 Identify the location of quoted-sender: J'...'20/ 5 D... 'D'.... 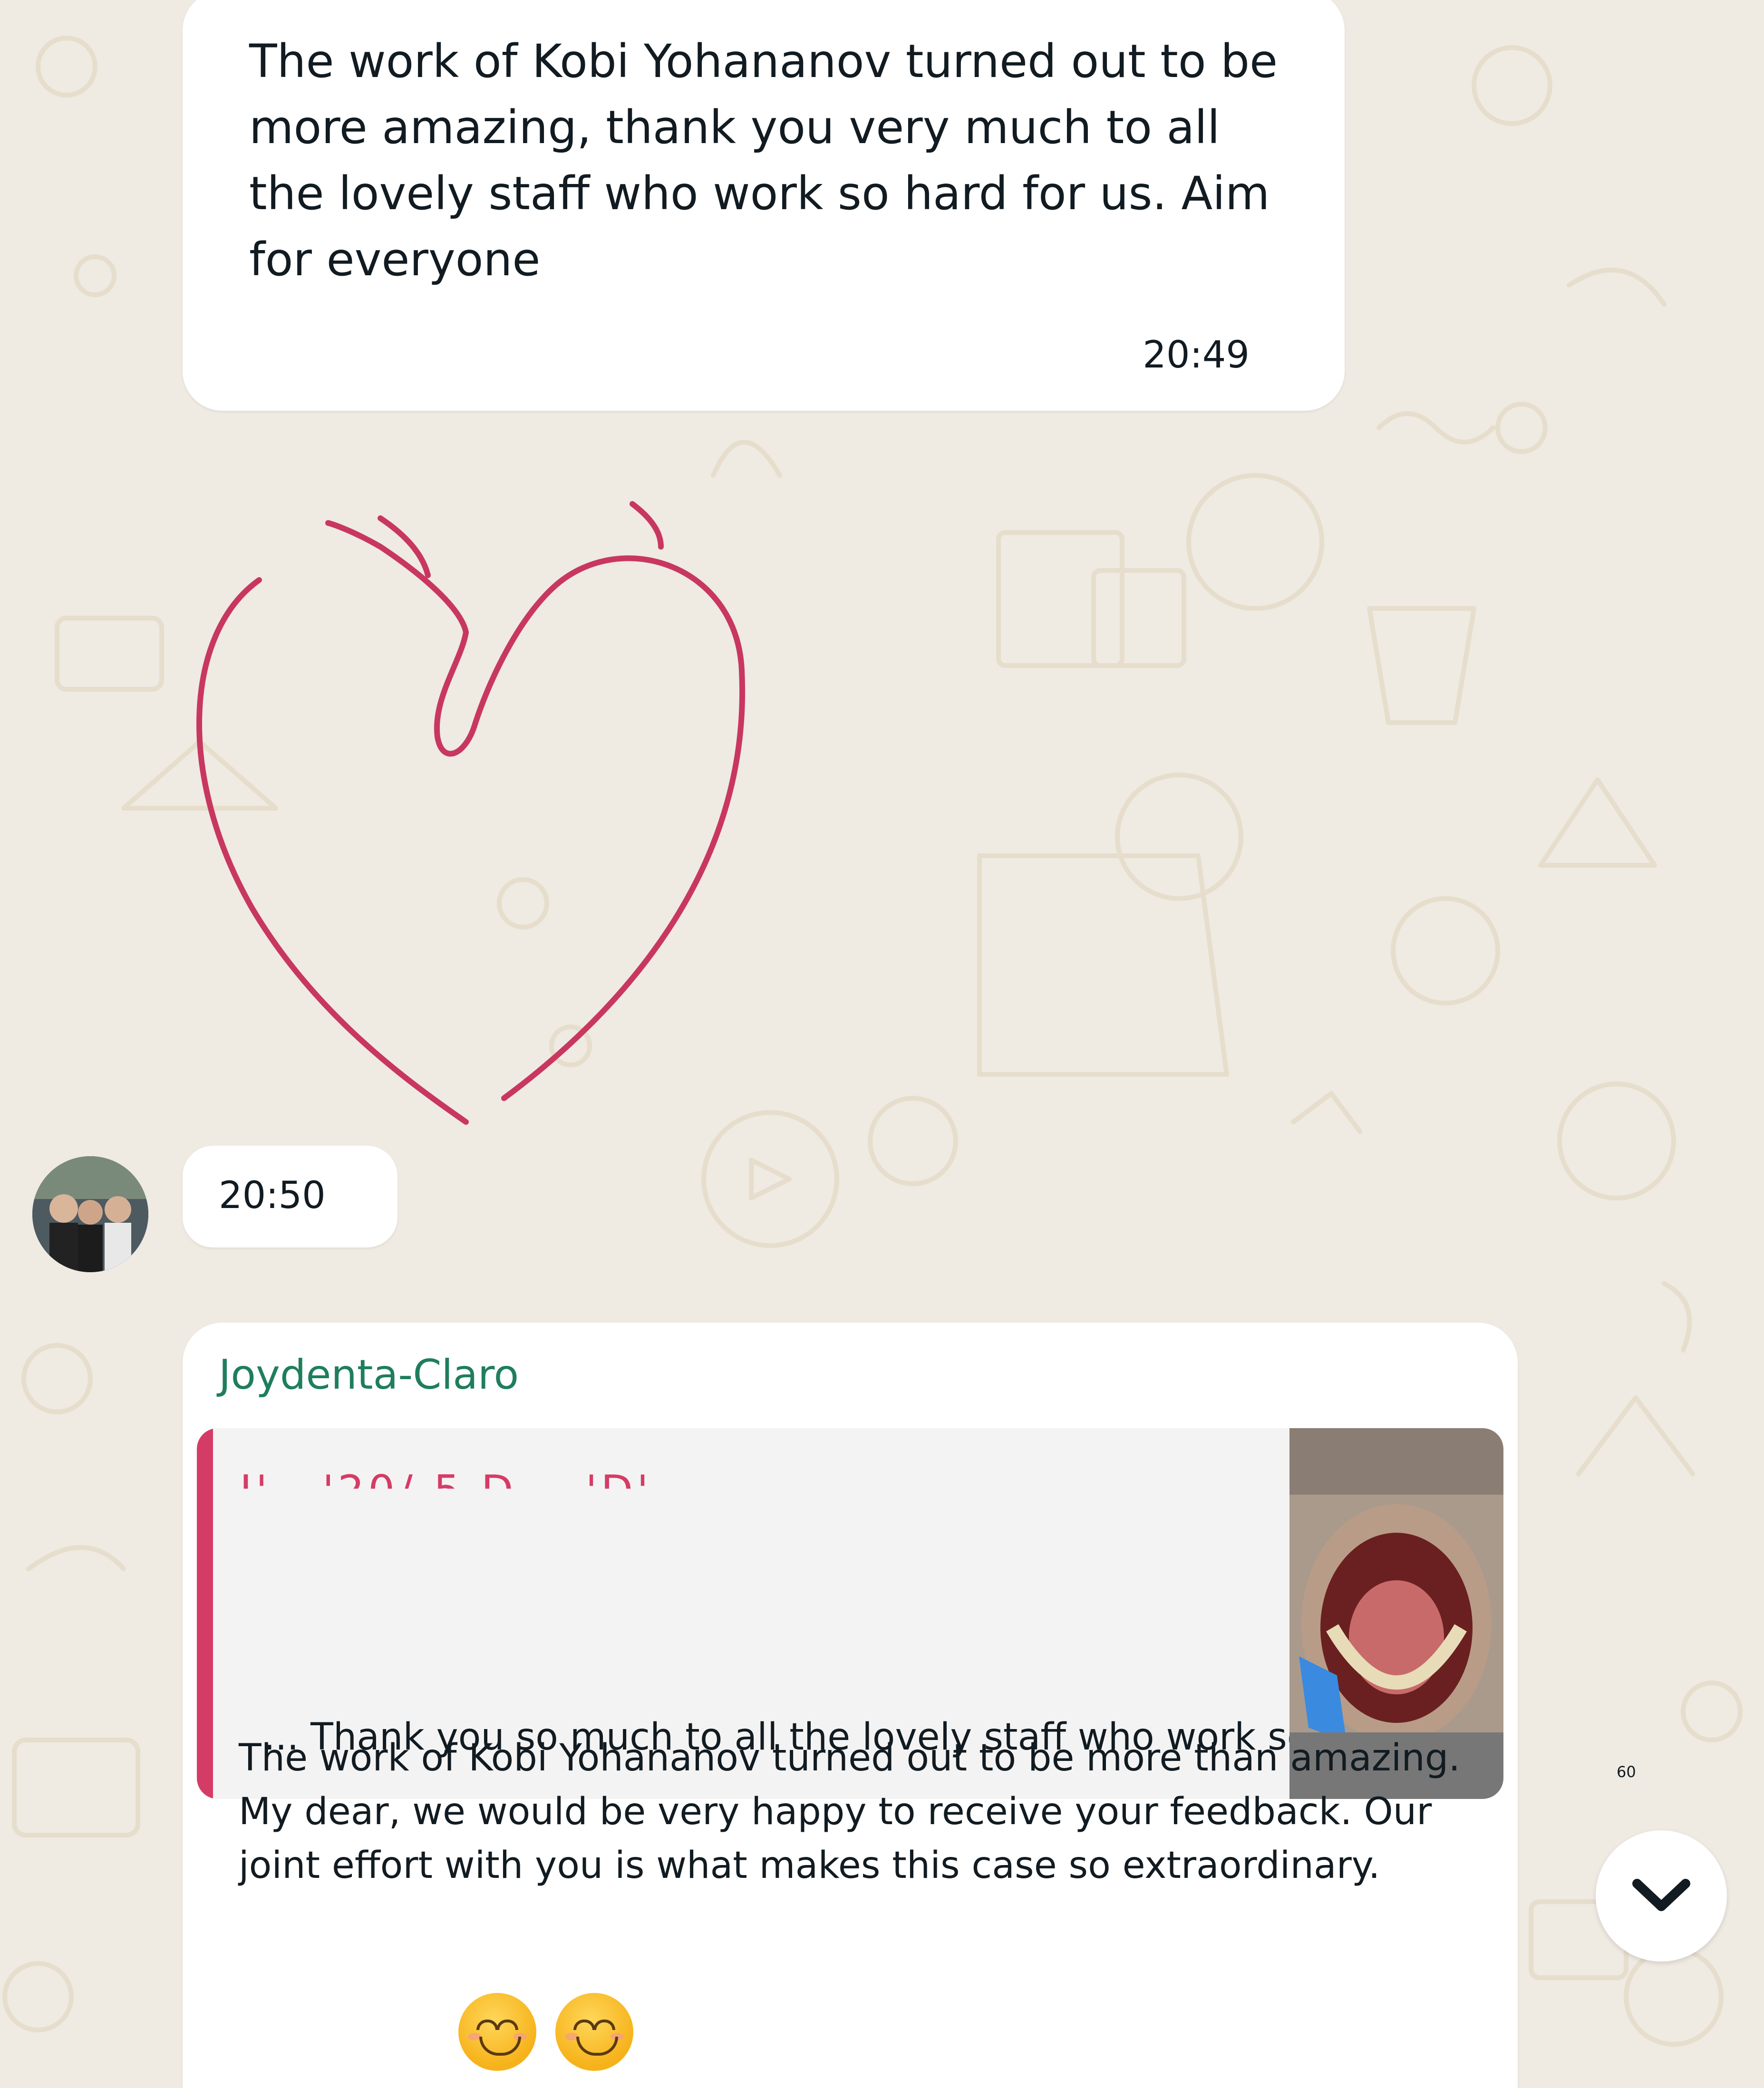
(472, 1490).